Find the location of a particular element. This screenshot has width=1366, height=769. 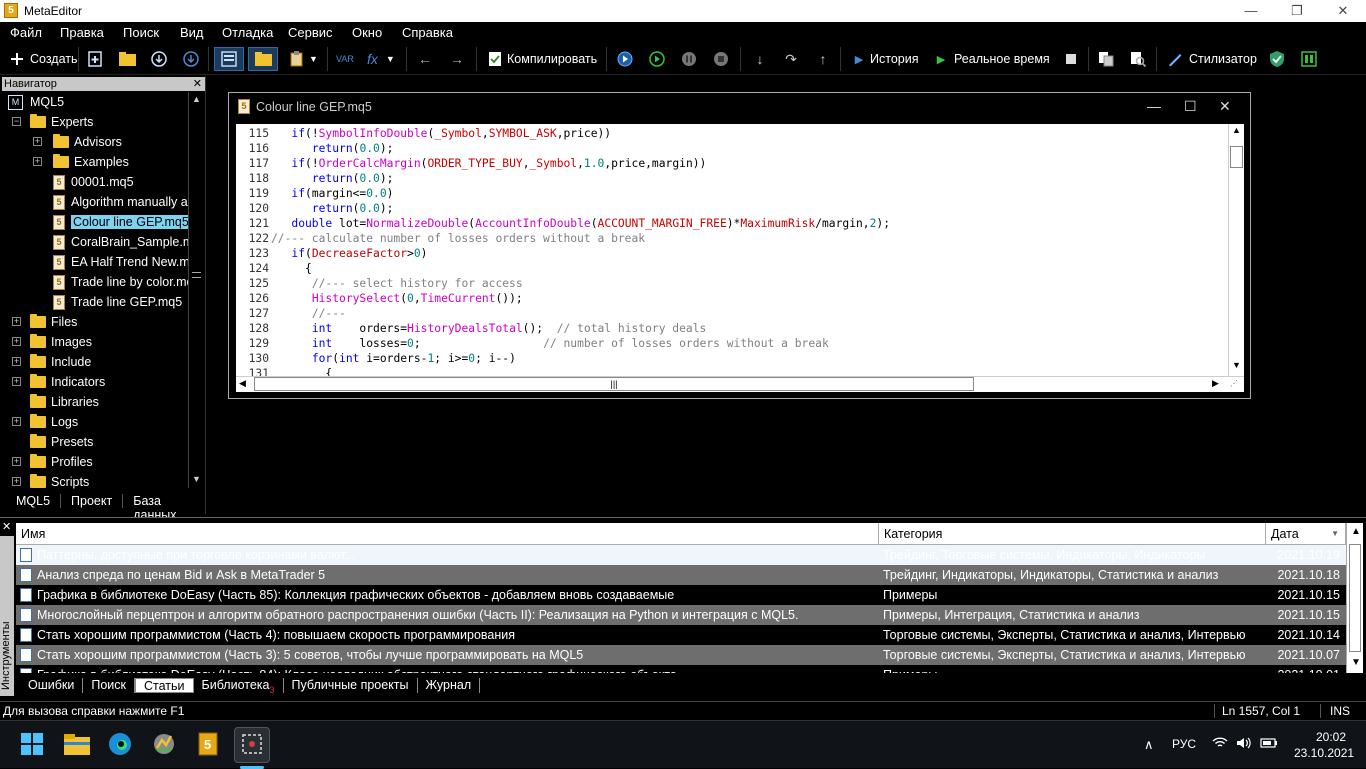

tree-file: 5 Algorithm manually a is located at coordinates (120, 202).